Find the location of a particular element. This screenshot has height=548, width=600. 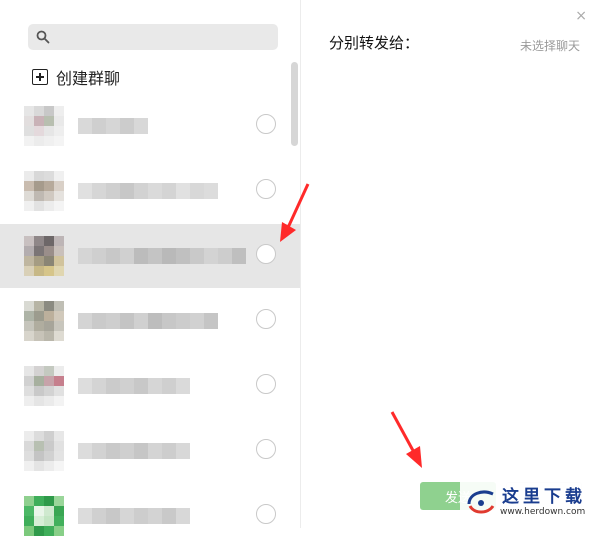

create-group-button: 创建群聊 is located at coordinates (76, 77).